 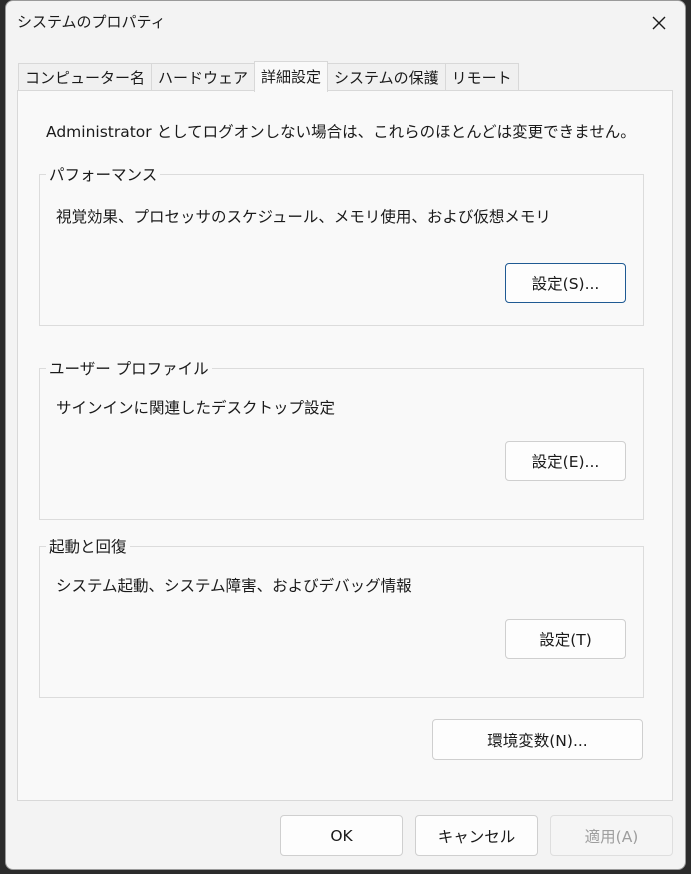 I want to click on tab-system-protection: システムの保護, so click(x=386, y=77).